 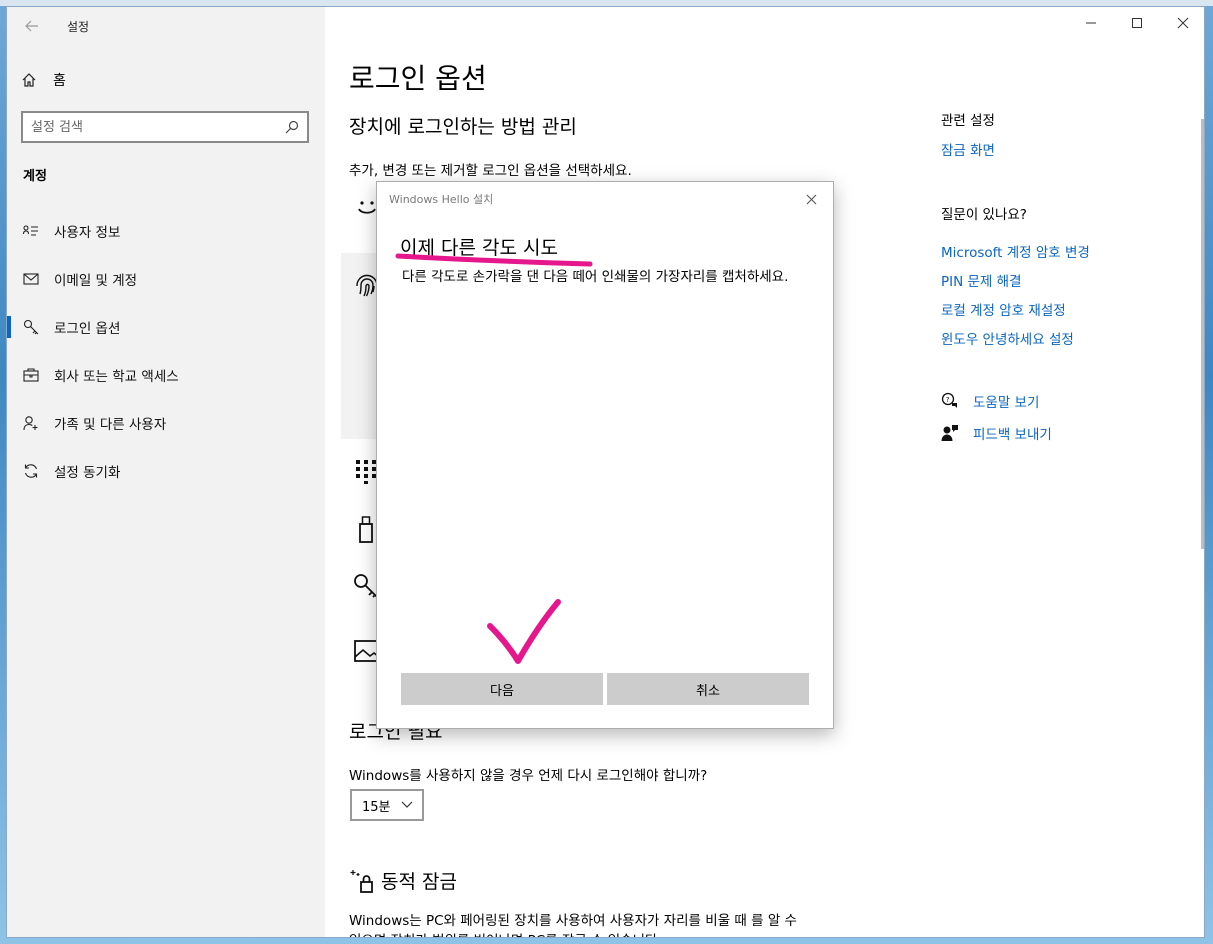 I want to click on minimize-button, so click(x=1091, y=23).